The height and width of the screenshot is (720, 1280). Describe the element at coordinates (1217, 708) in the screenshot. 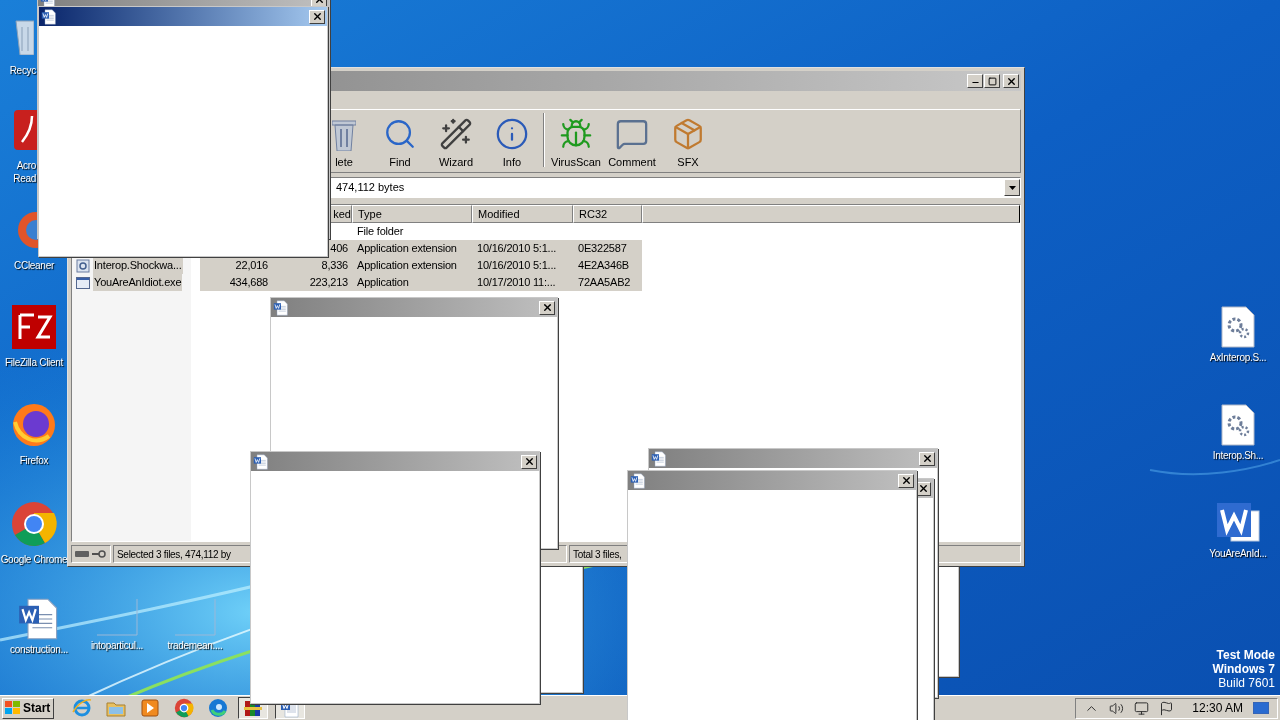

I see `clock: 12:30 AM` at that location.